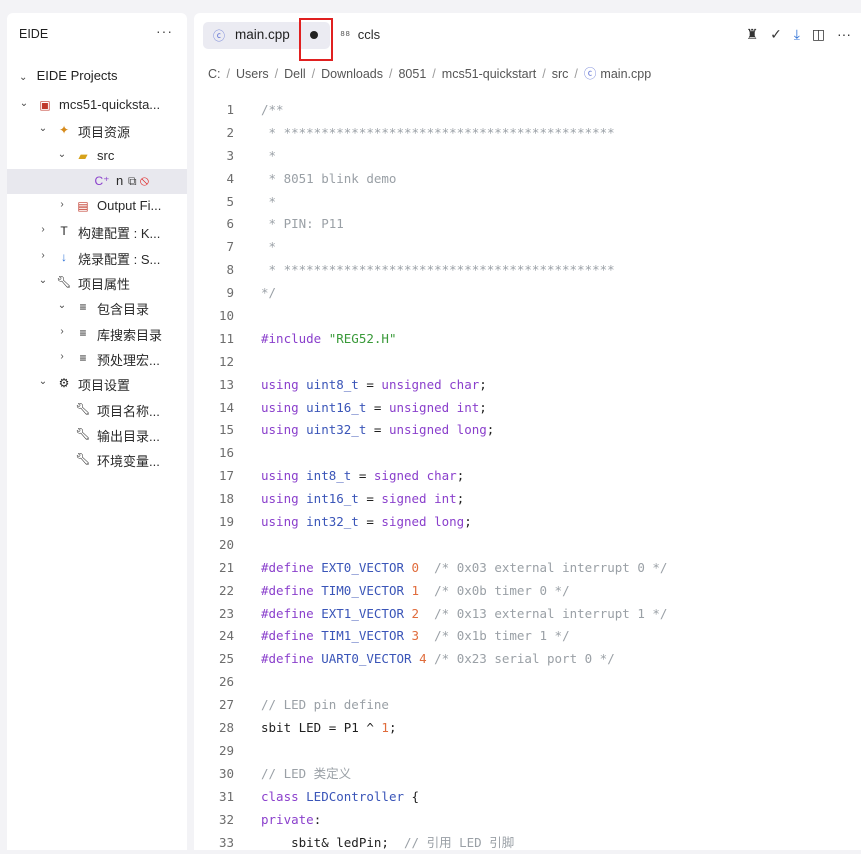 This screenshot has width=861, height=854. What do you see at coordinates (527, 705) in the screenshot?
I see `code-line: 27// LED pin define` at bounding box center [527, 705].